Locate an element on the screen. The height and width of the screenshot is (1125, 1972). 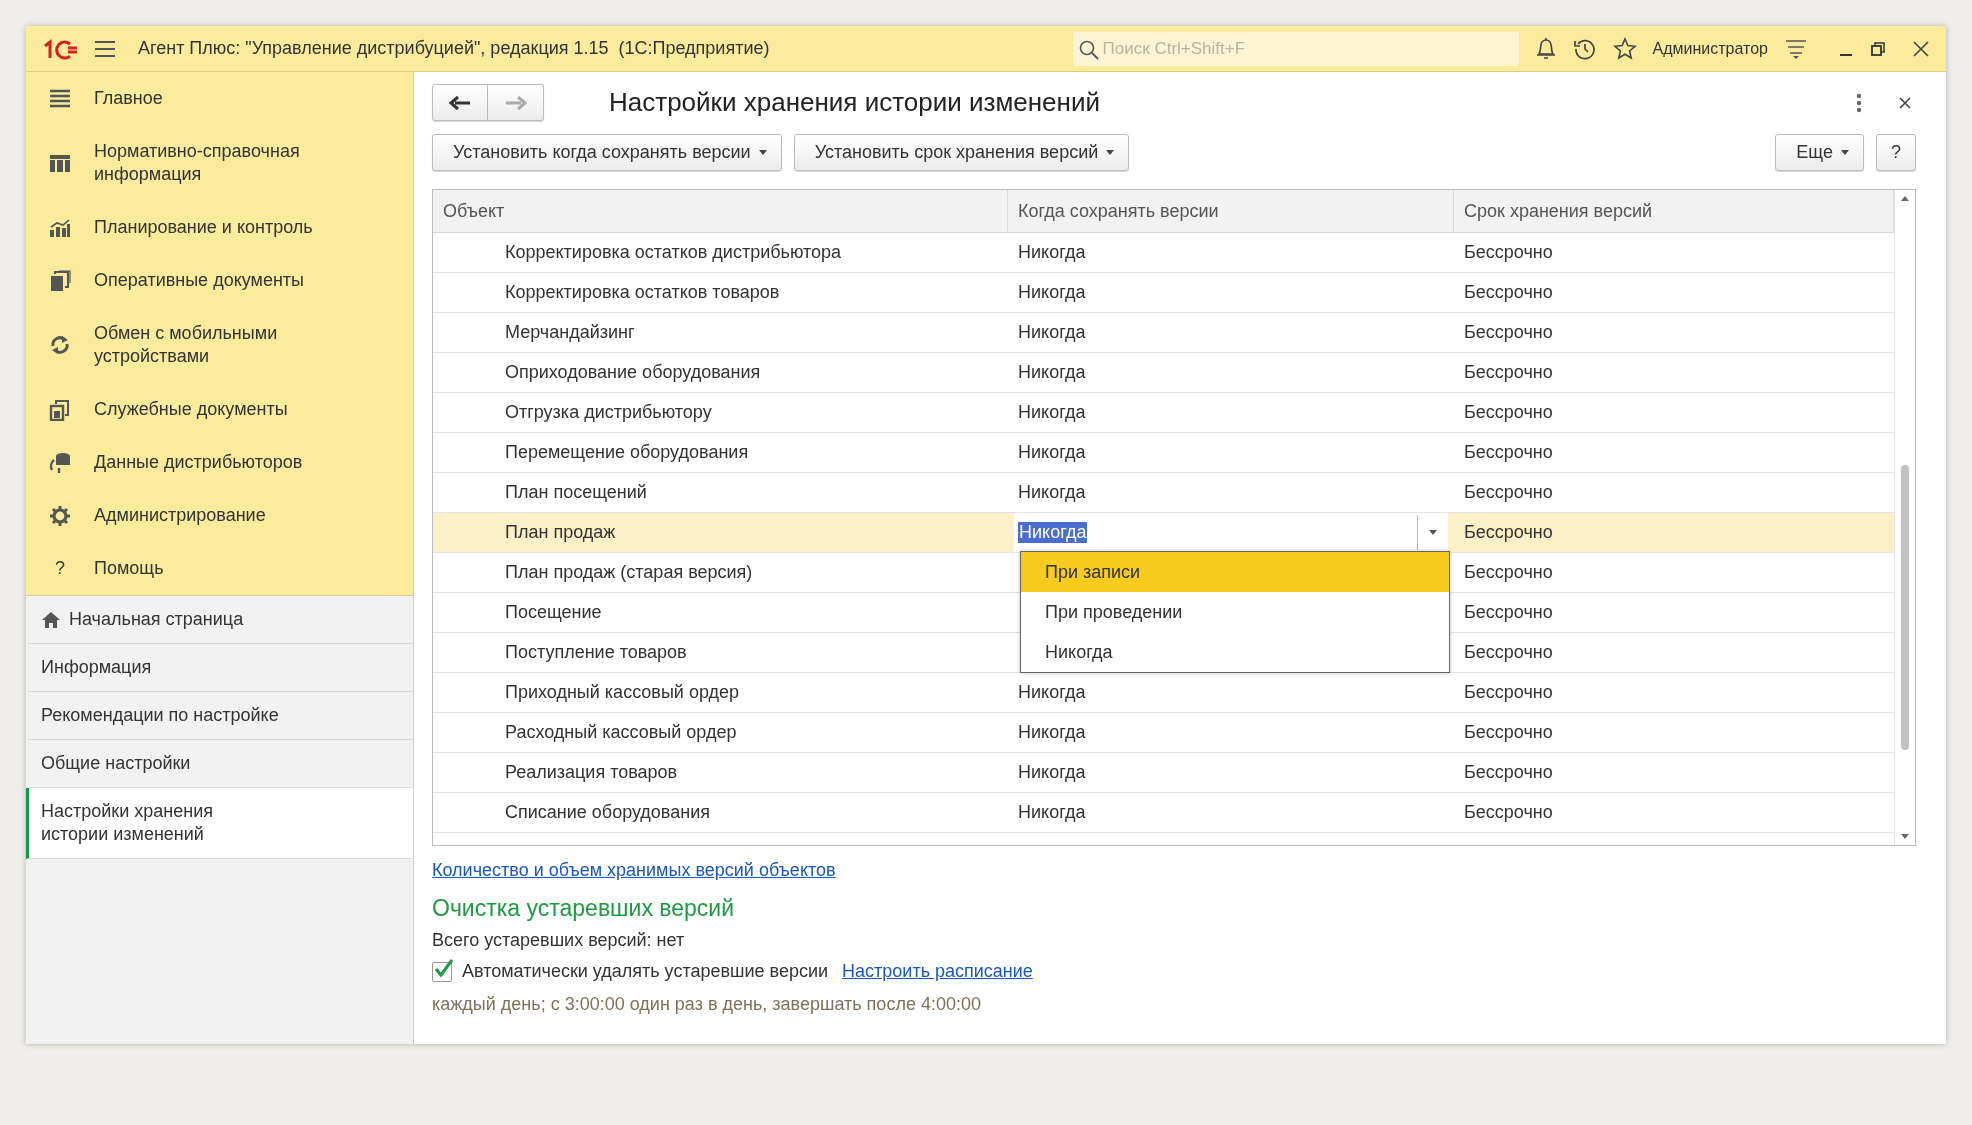
database-icon is located at coordinates (60, 462).